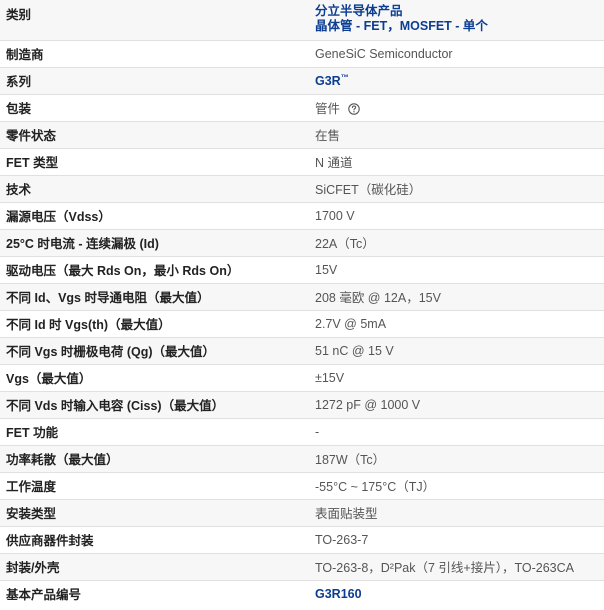 The width and height of the screenshot is (604, 610). I want to click on table-row: FET 类型 N 通道, so click(302, 161).